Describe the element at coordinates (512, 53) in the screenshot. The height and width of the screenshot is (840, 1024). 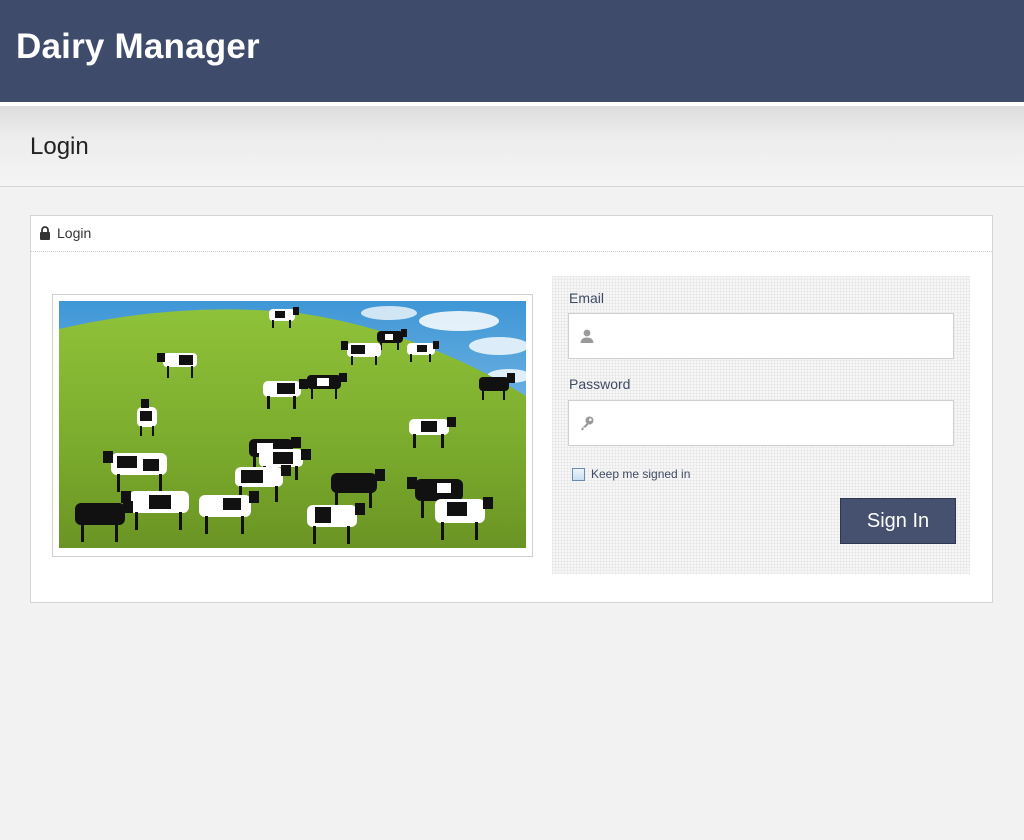
I see `top-bar: Dairy Manager` at that location.